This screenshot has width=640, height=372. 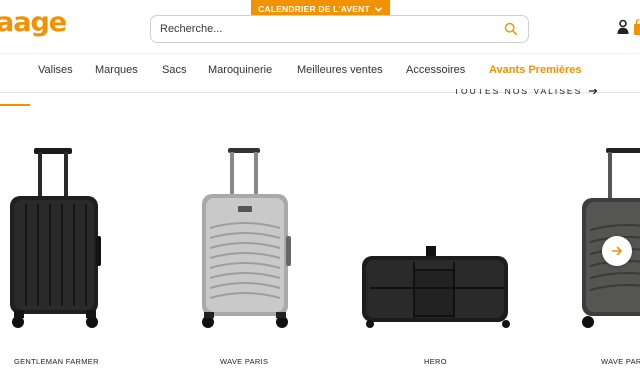 What do you see at coordinates (174, 70) in the screenshot?
I see `nav-item-sacs: Sacs` at bounding box center [174, 70].